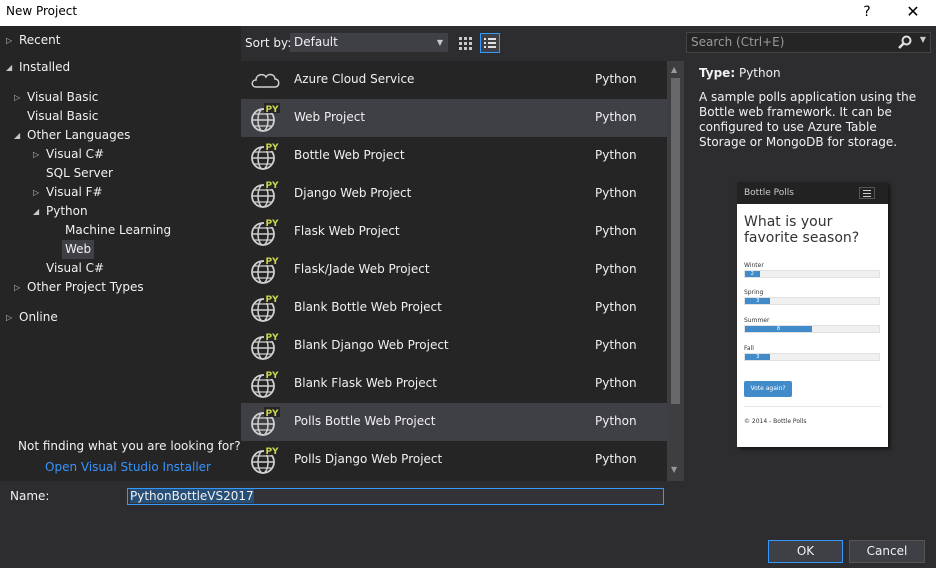  Describe the element at coordinates (674, 69) in the screenshot. I see `scroll-up-icon: ▲` at that location.